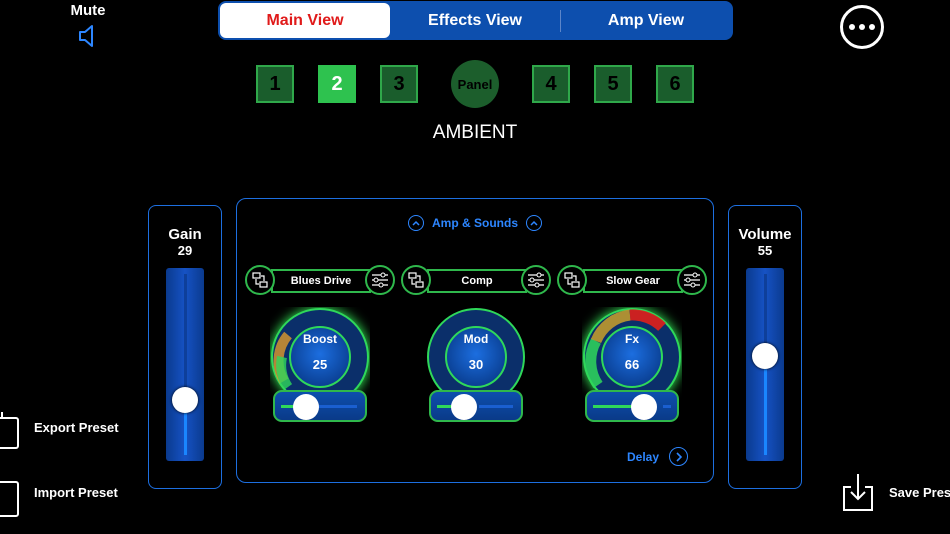 Image resolution: width=950 pixels, height=534 pixels. I want to click on tab-effects-view: Effects View, so click(475, 20).